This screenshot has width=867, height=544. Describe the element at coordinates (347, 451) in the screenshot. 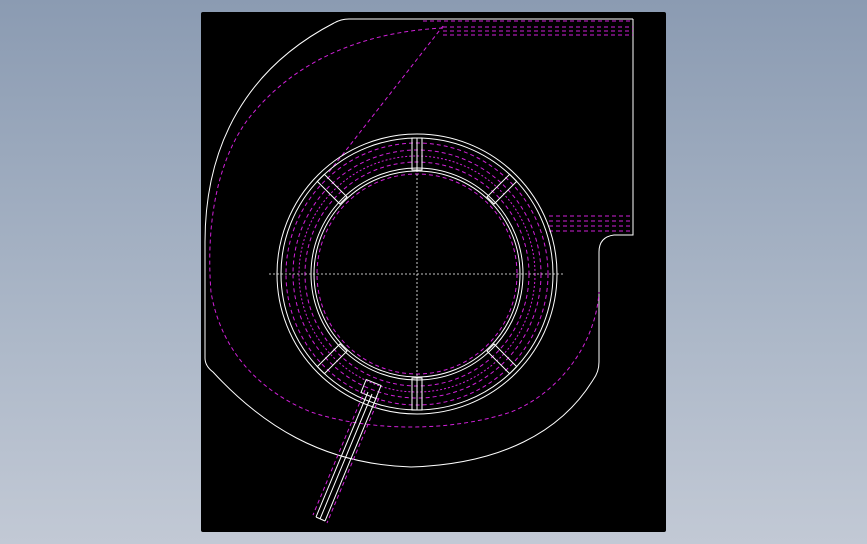

I see `support-rod` at that location.